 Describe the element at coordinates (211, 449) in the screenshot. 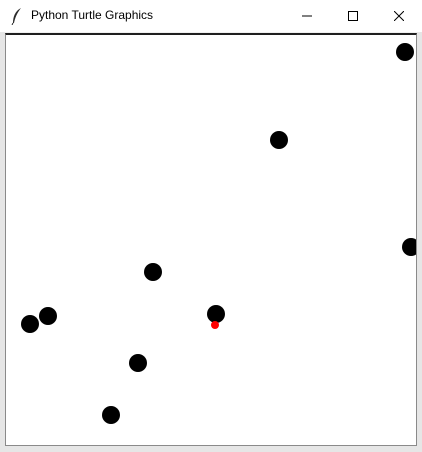

I see `window-bottom-border` at that location.